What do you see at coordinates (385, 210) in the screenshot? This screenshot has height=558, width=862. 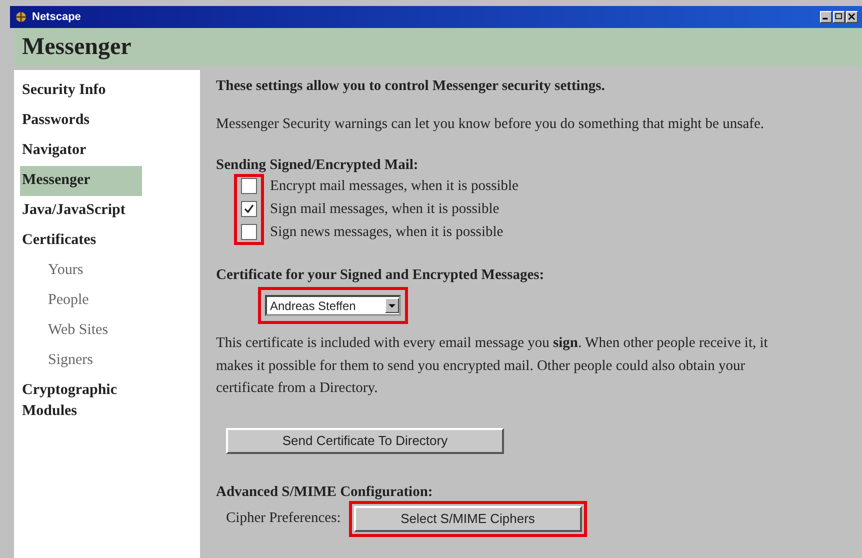 I see `checkbox-label: Sign mail messages, when it is possible` at bounding box center [385, 210].